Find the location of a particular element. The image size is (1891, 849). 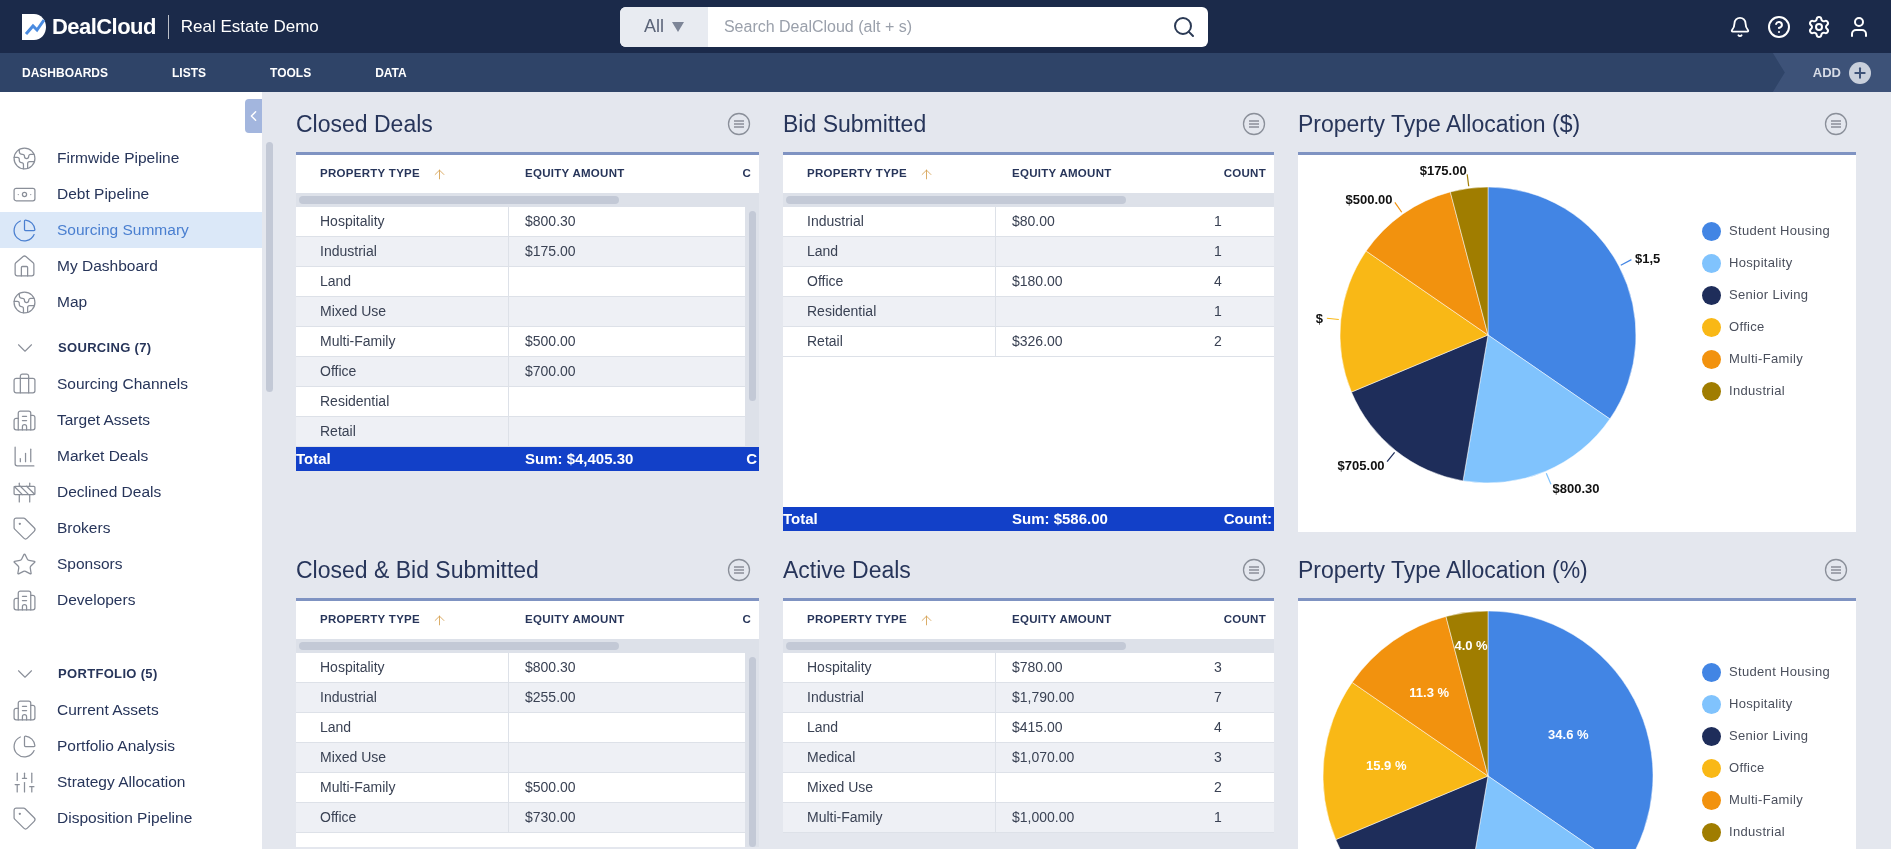

pie-chart-icon is located at coordinates (24, 230).